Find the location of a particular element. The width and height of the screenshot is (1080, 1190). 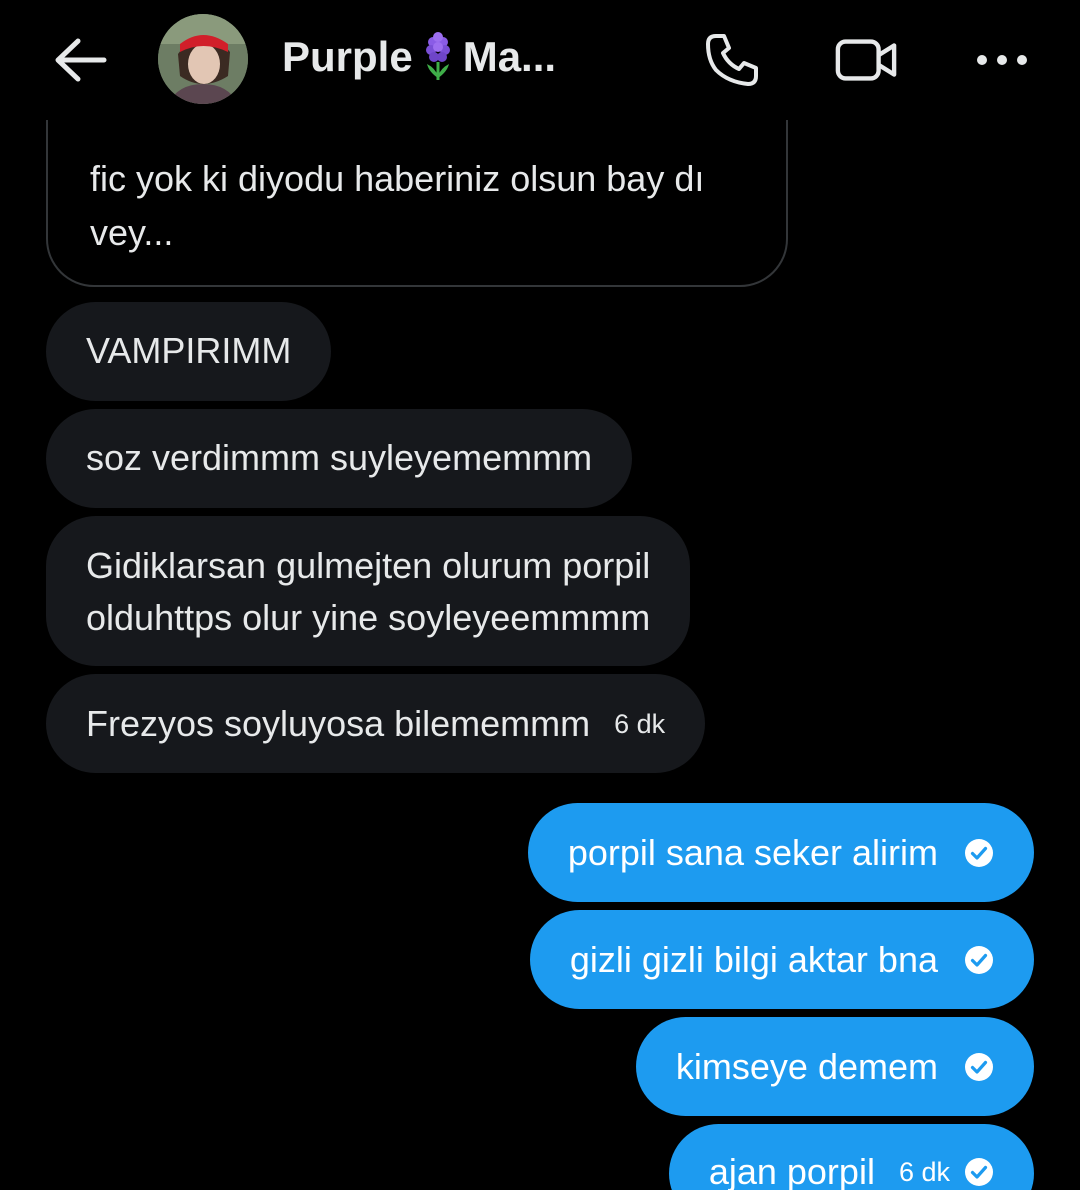

message-text: porpil sana seker alirim is located at coordinates (752, 852).